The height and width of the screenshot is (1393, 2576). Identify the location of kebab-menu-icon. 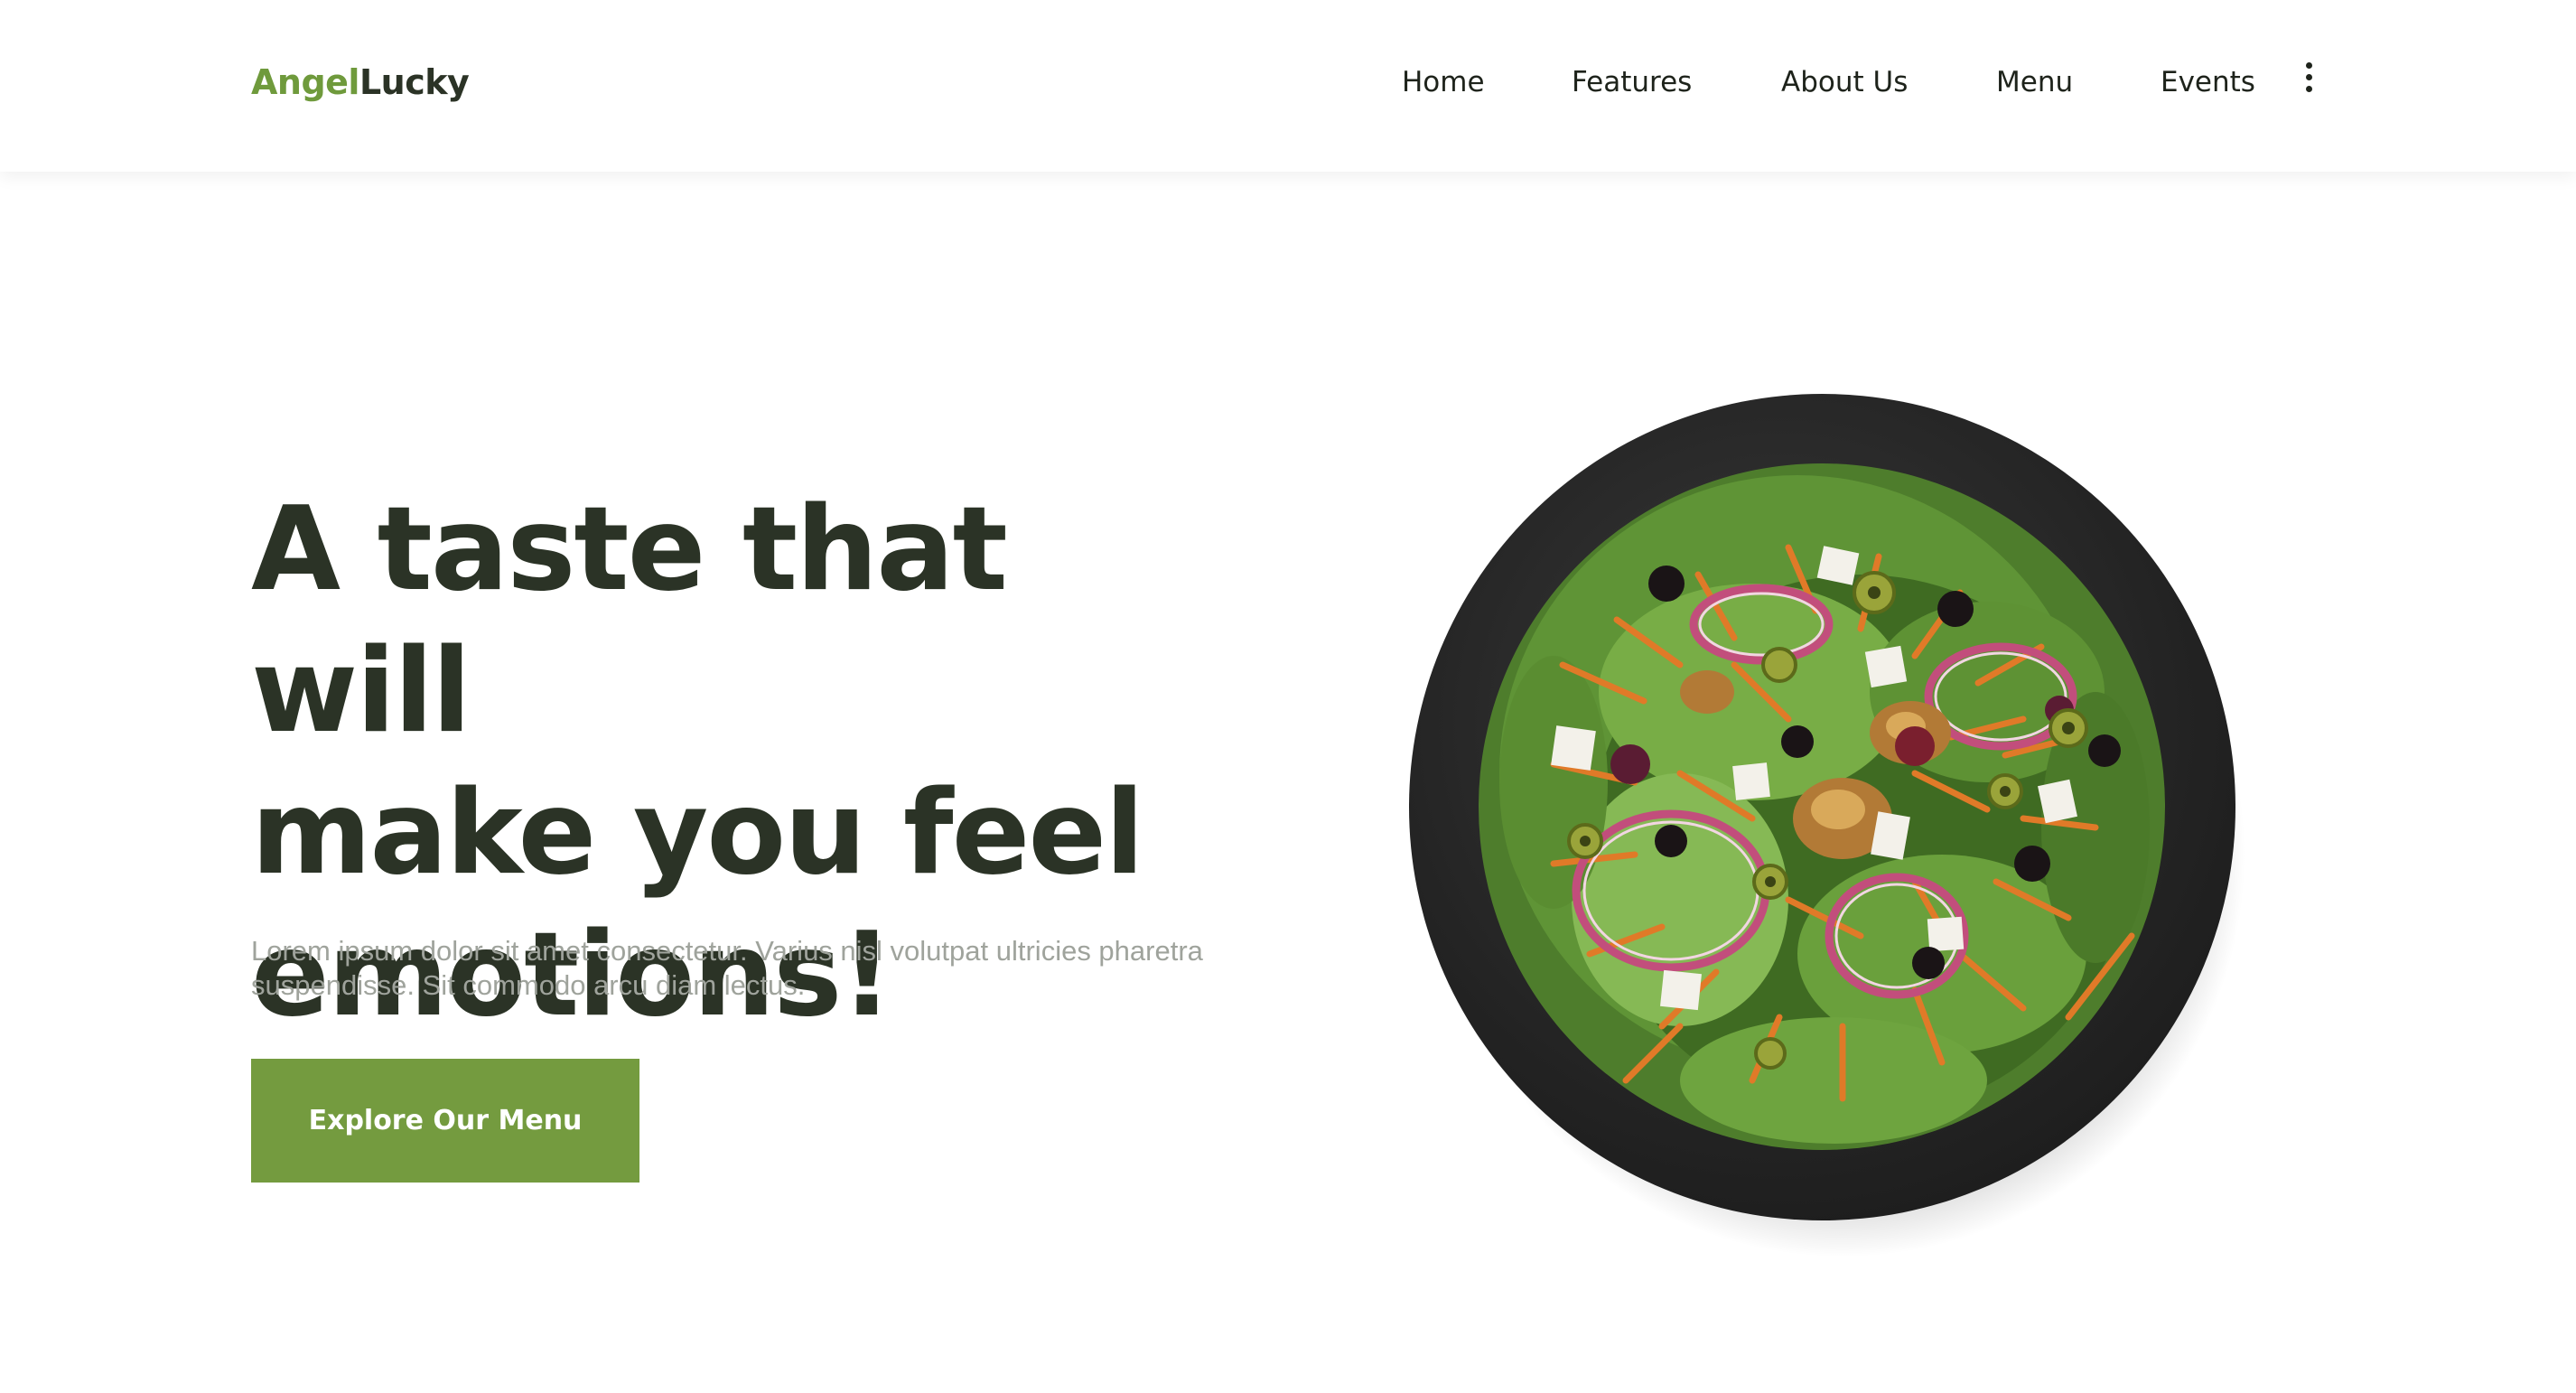
(2308, 78).